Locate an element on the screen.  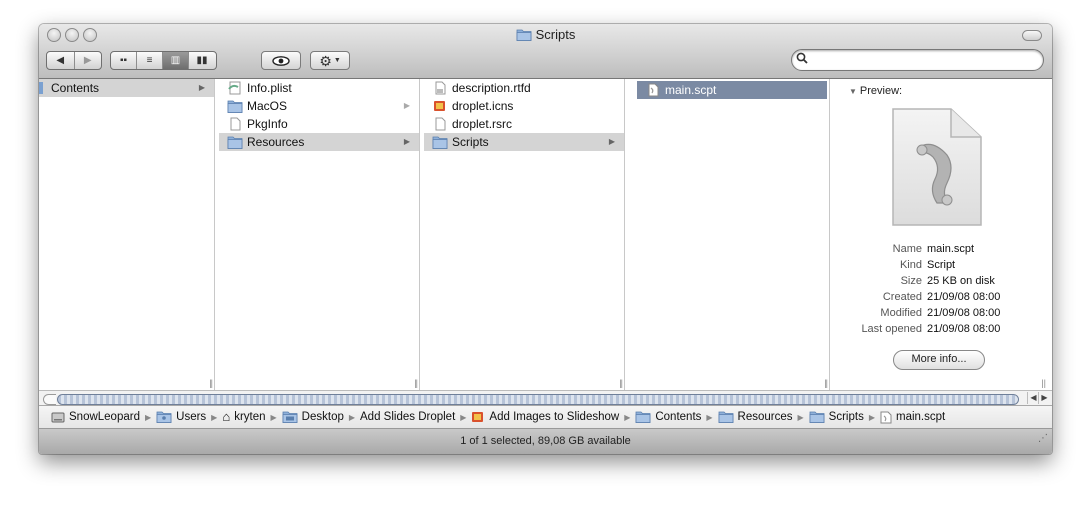
droplet-app-icon is located at coordinates (478, 417).